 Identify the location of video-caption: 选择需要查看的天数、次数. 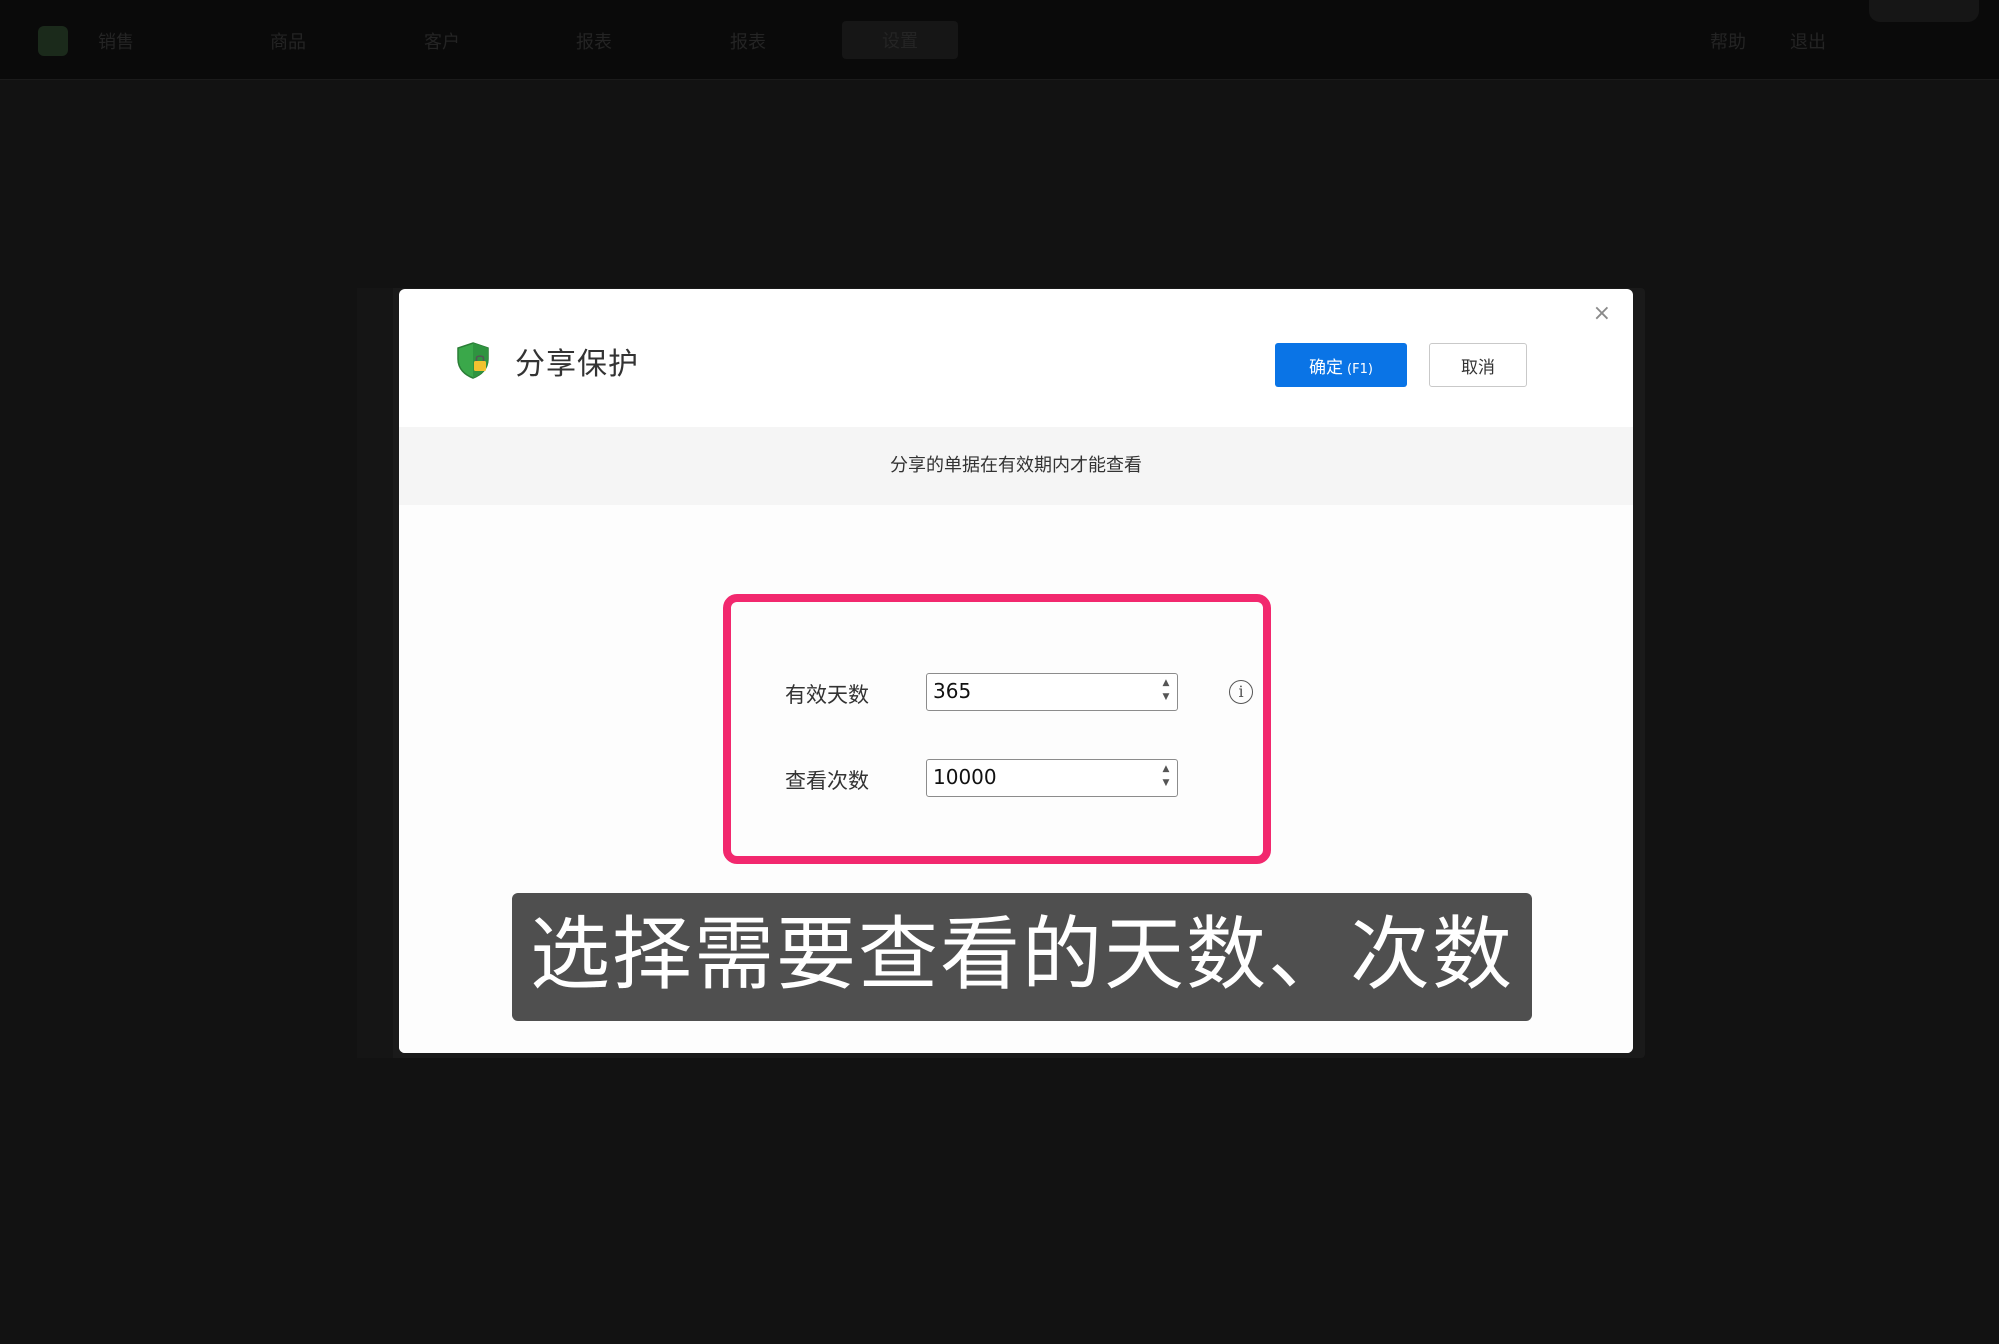
(1022, 957).